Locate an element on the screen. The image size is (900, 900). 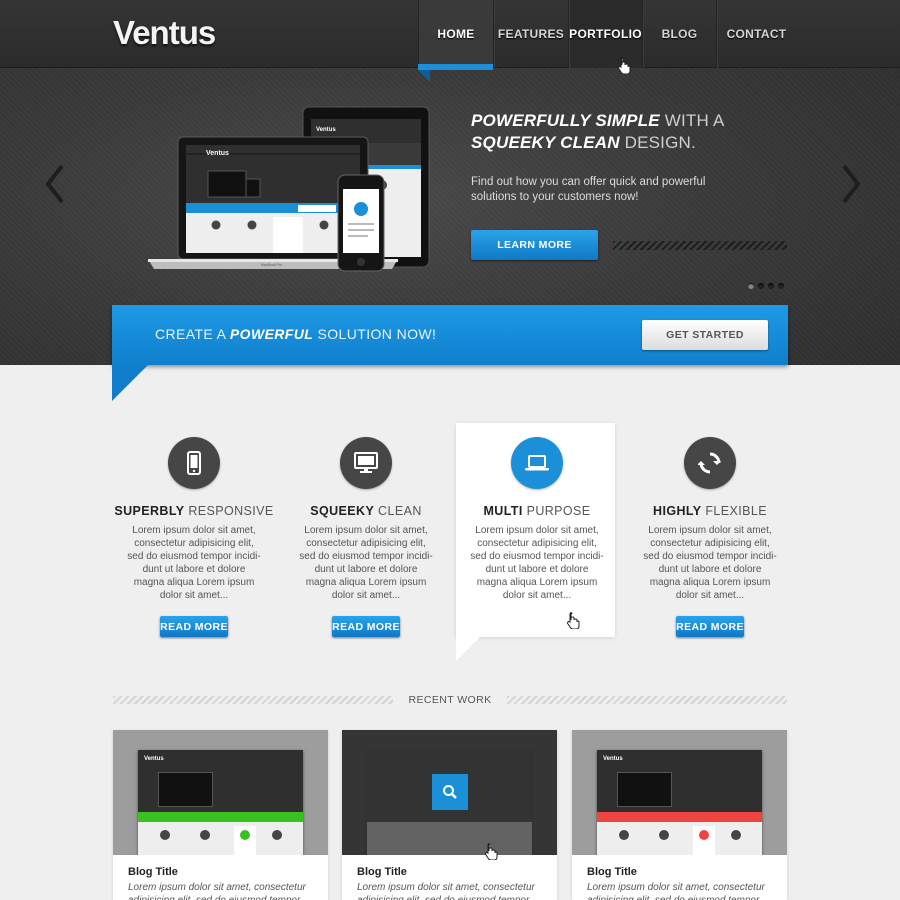
feature-card-fold is located at coordinates (468, 649).